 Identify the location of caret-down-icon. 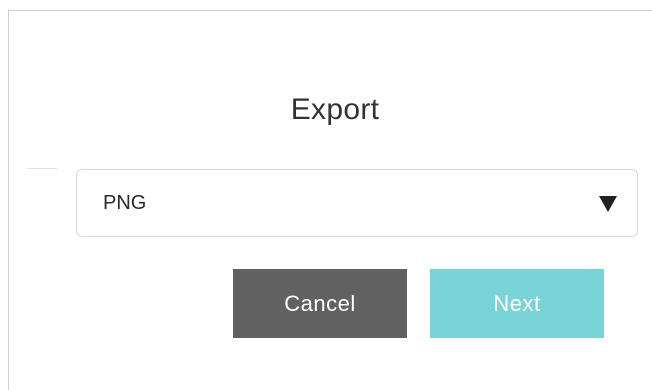
(608, 204).